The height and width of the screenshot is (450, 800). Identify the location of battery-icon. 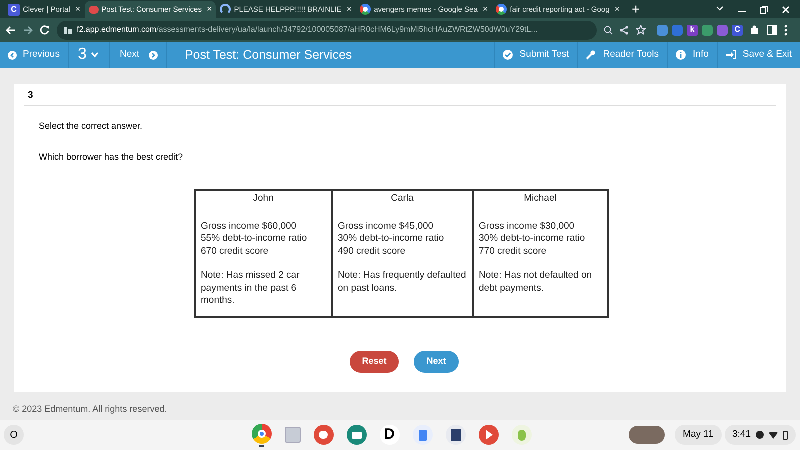
(785, 435).